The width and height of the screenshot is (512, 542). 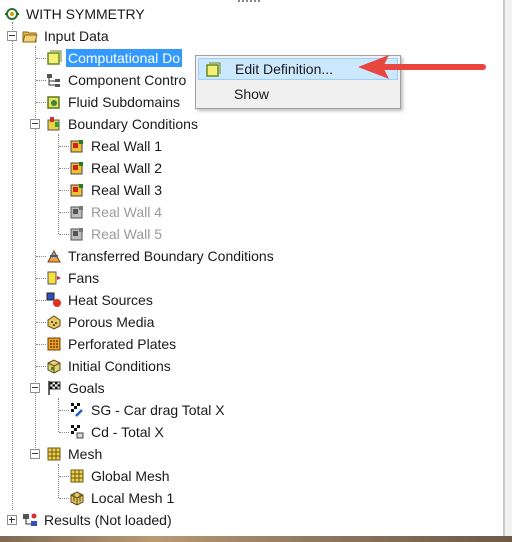 I want to click on component-tree-icon, so click(x=54, y=80).